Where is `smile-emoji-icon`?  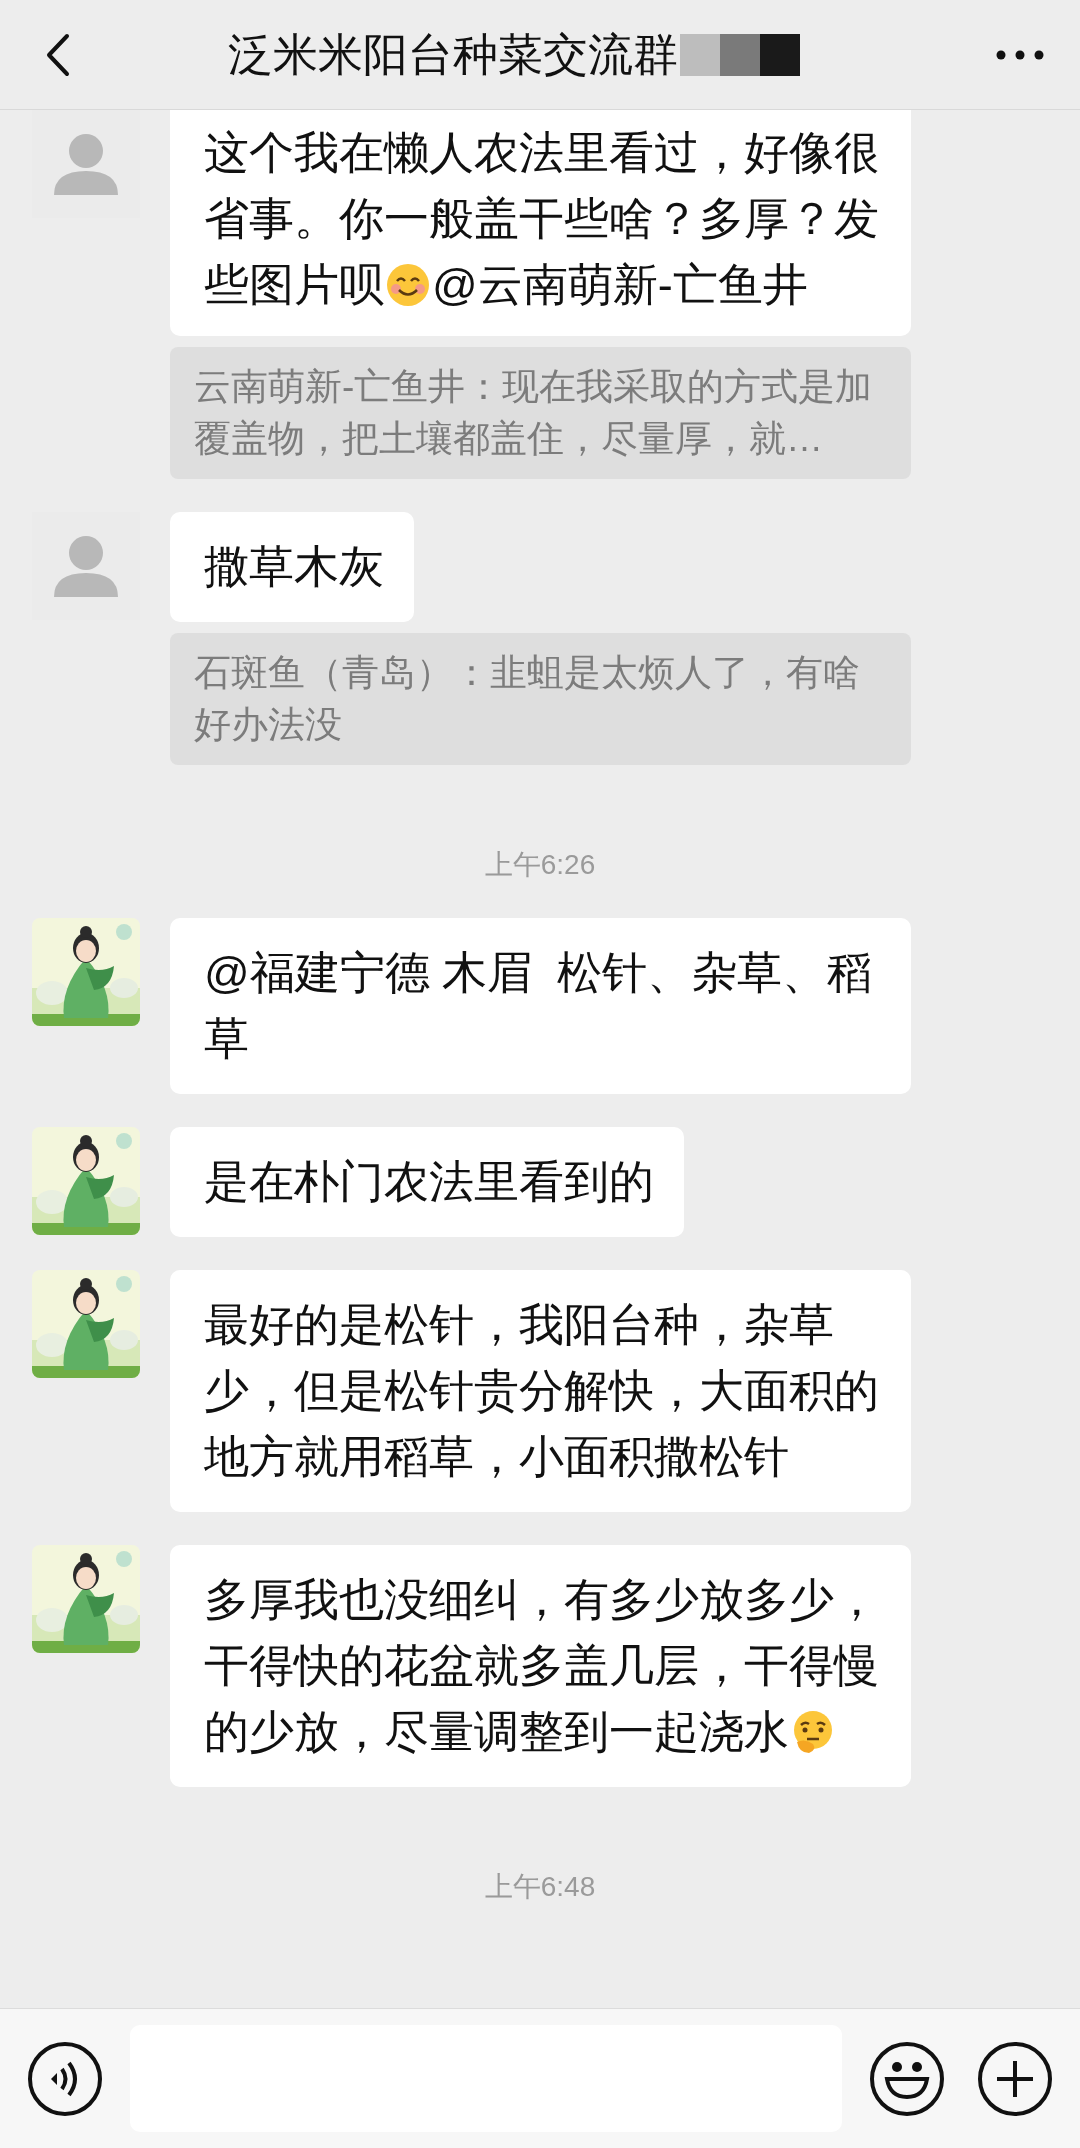 smile-emoji-icon is located at coordinates (408, 285).